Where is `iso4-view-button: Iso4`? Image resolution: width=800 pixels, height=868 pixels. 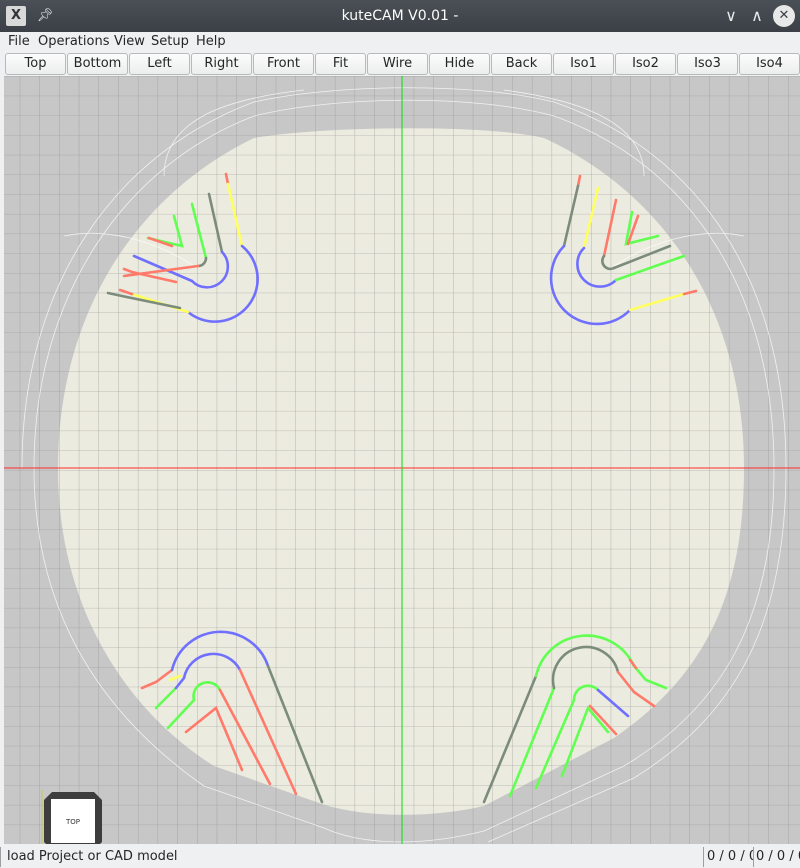
iso4-view-button: Iso4 is located at coordinates (769, 64).